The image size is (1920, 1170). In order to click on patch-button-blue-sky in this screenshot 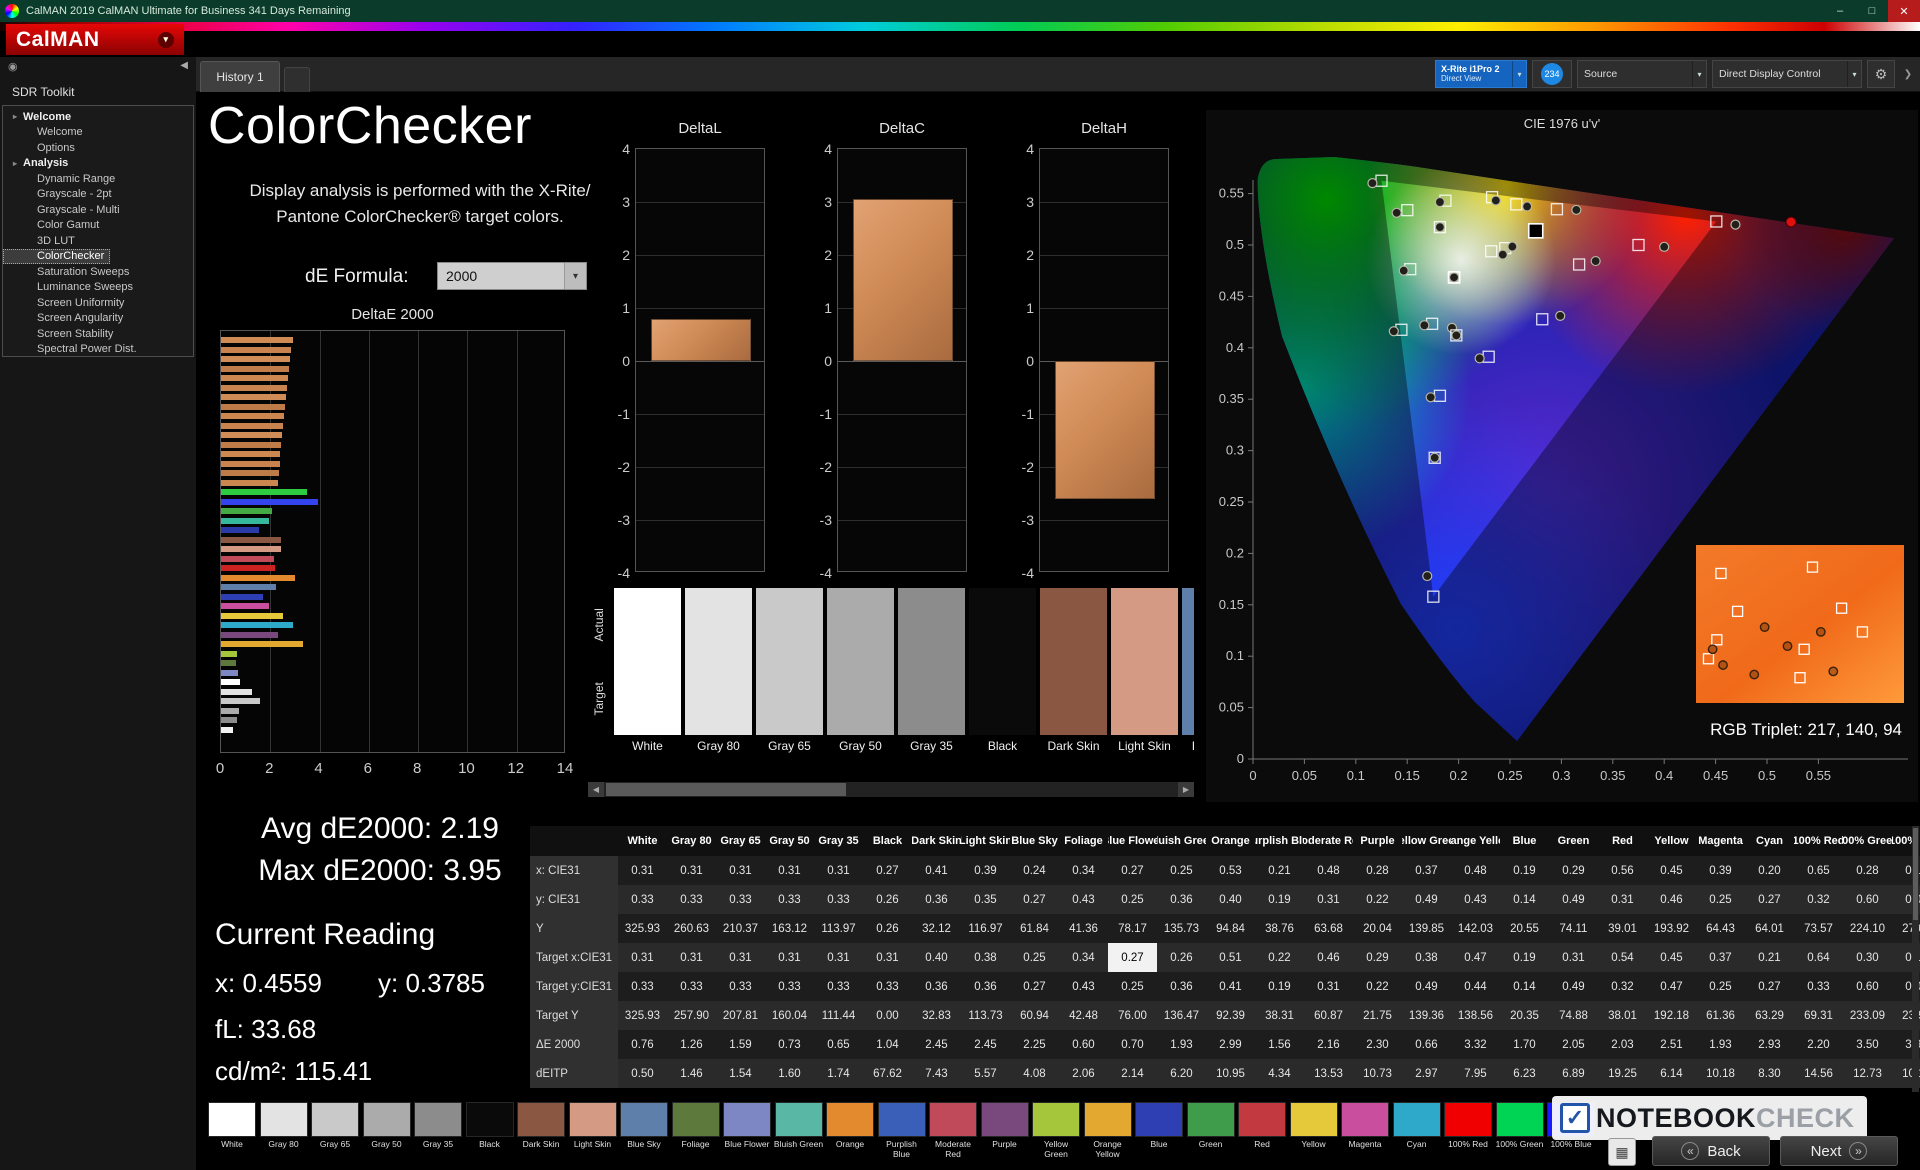, I will do `click(644, 1119)`.